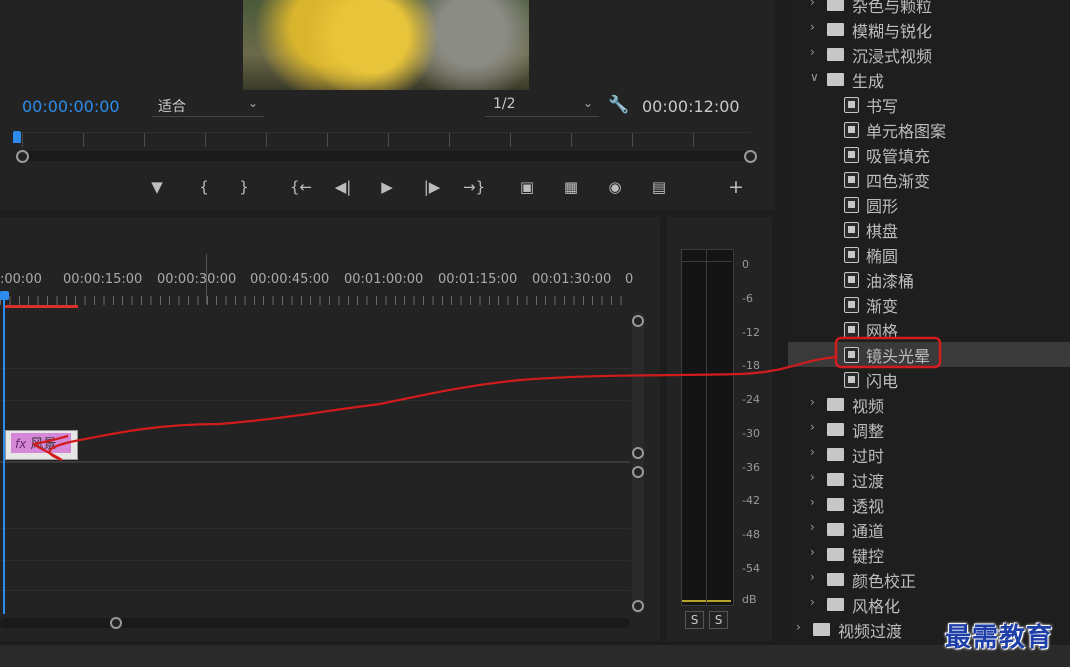  I want to click on clip: fx 风景, so click(41, 445).